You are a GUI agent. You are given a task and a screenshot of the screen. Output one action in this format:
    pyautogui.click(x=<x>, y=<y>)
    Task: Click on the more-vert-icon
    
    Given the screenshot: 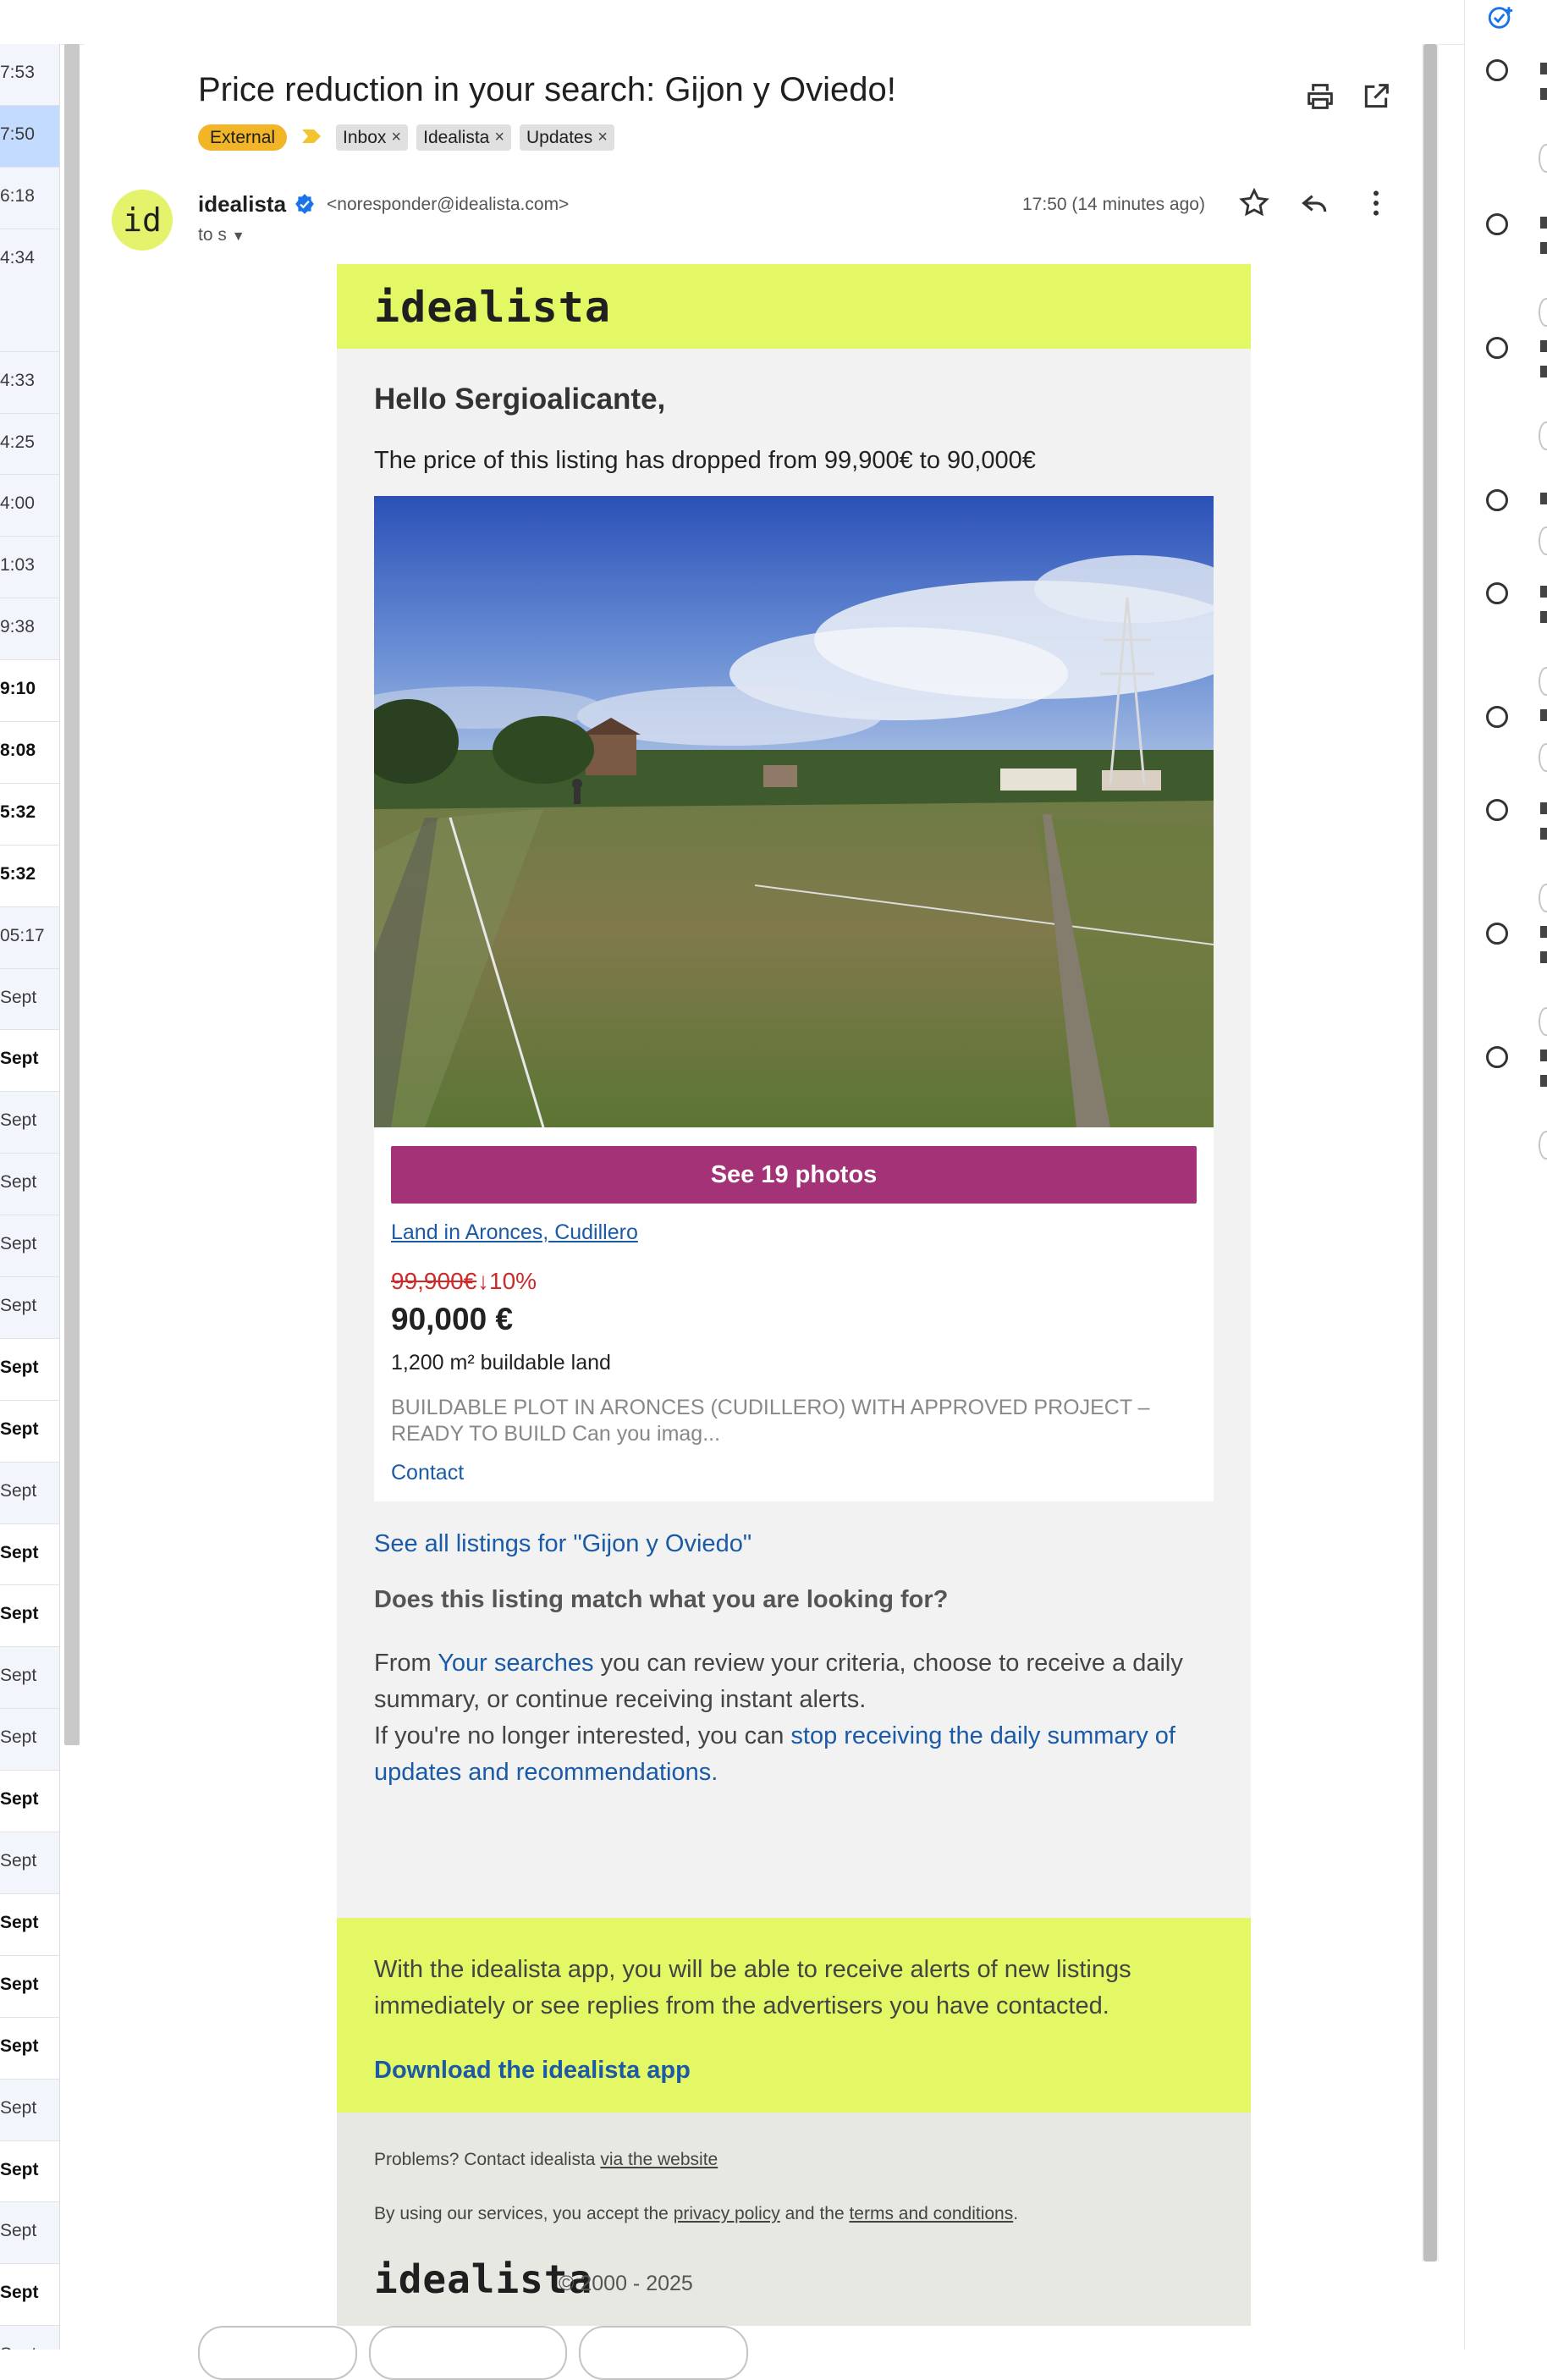 What is the action you would take?
    pyautogui.click(x=1376, y=203)
    